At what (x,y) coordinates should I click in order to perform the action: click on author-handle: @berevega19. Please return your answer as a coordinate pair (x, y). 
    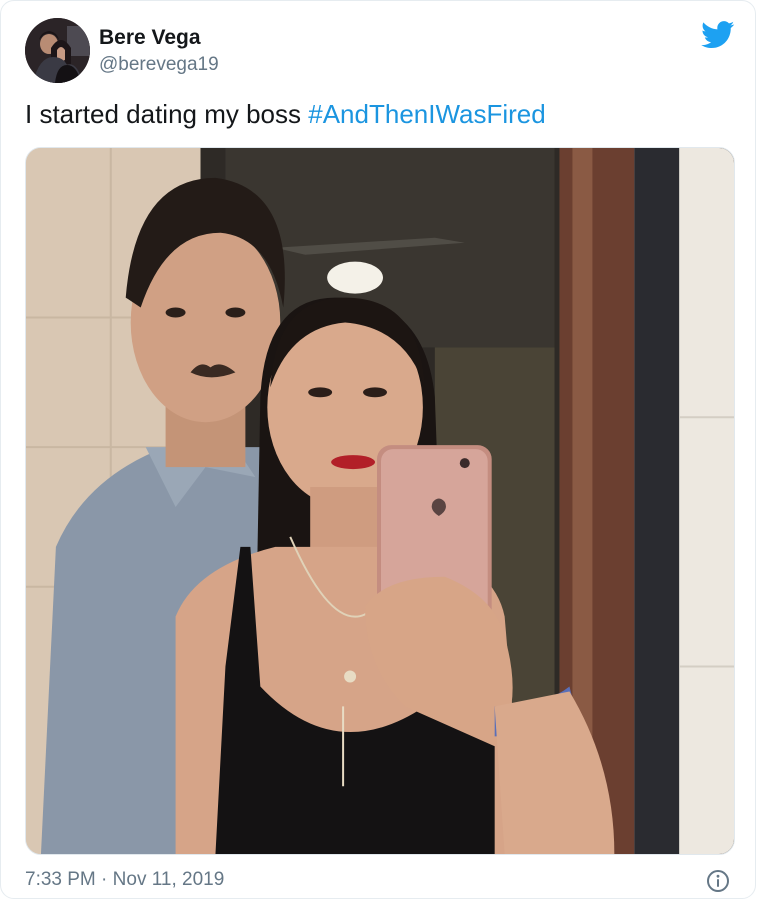
    Looking at the image, I should click on (159, 65).